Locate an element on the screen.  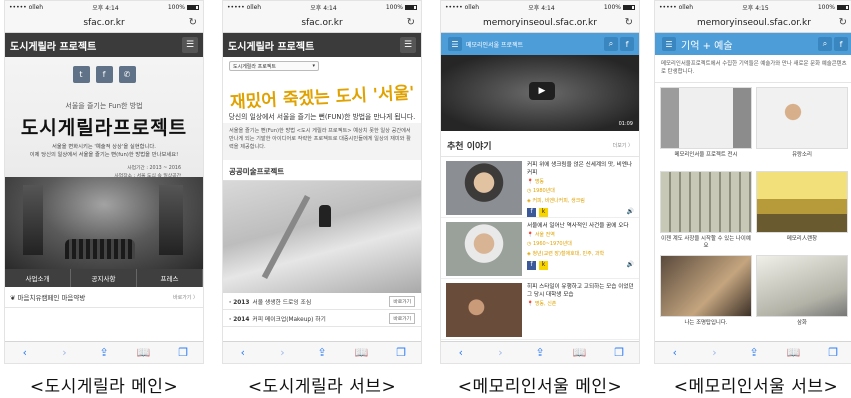
story-meta: 📍 명동, 신촌 is located at coordinates (542, 304).